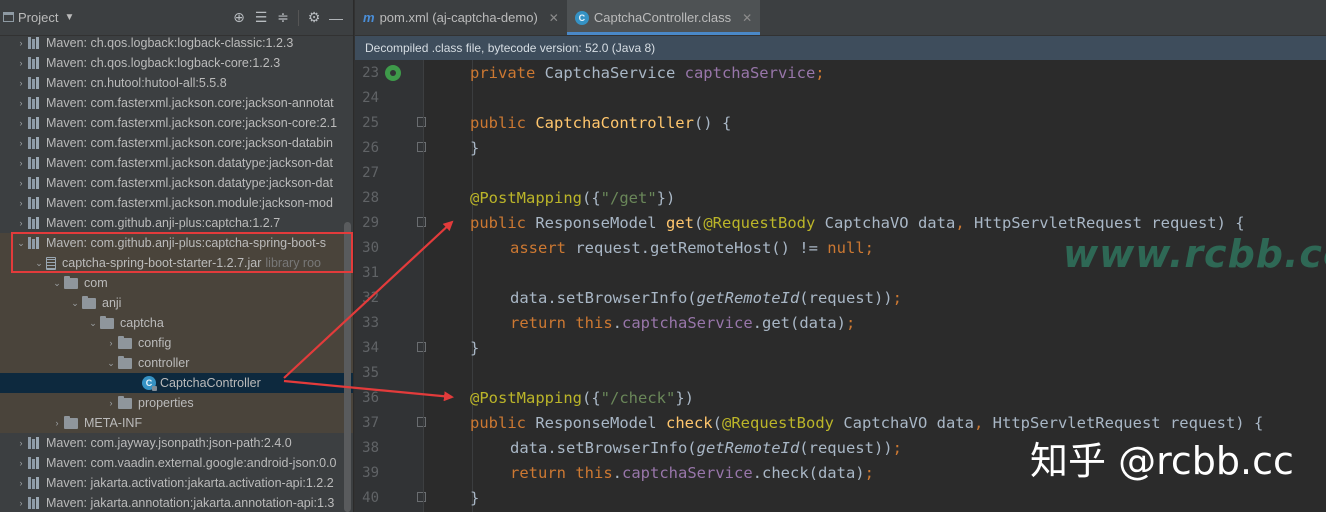  I want to click on collapse-all-icon: ≑, so click(283, 18).